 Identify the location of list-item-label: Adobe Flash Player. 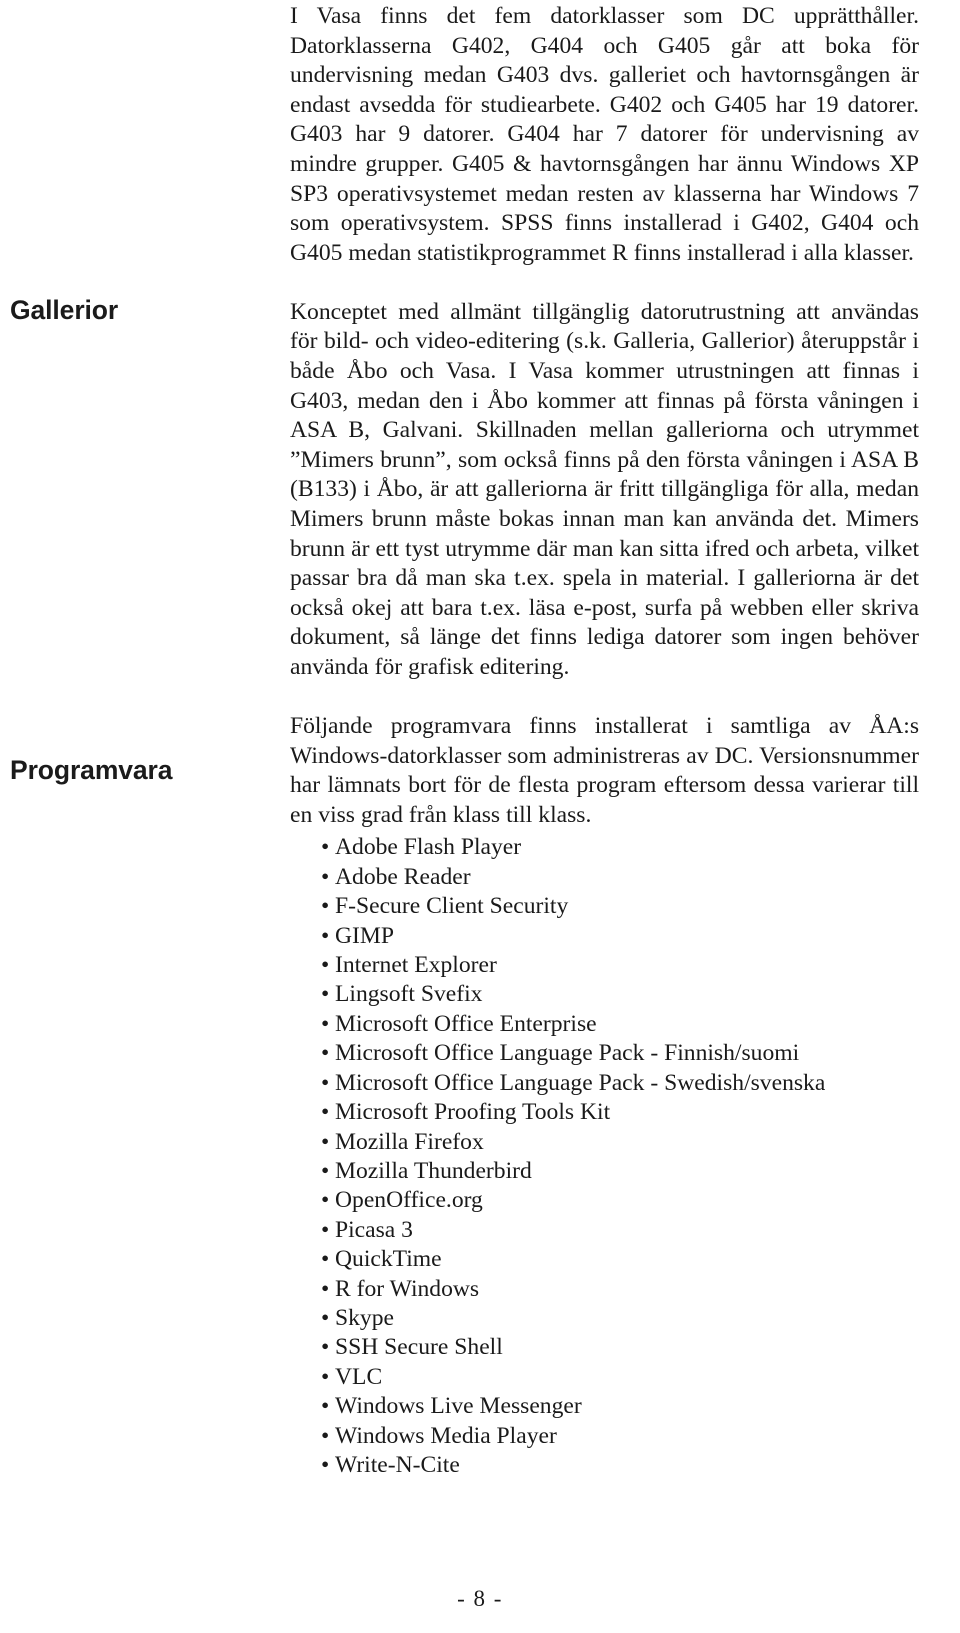
(428, 847).